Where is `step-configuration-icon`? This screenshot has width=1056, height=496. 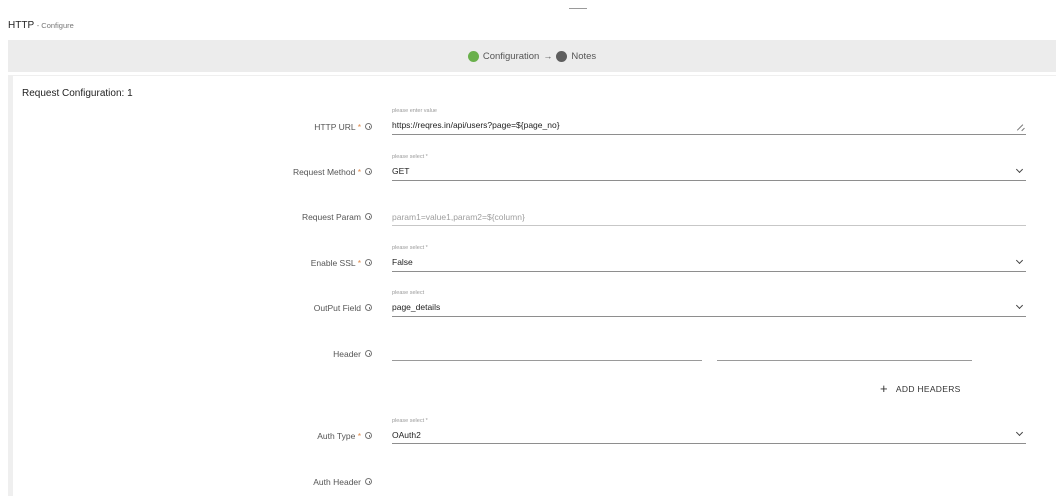 step-configuration-icon is located at coordinates (473, 56).